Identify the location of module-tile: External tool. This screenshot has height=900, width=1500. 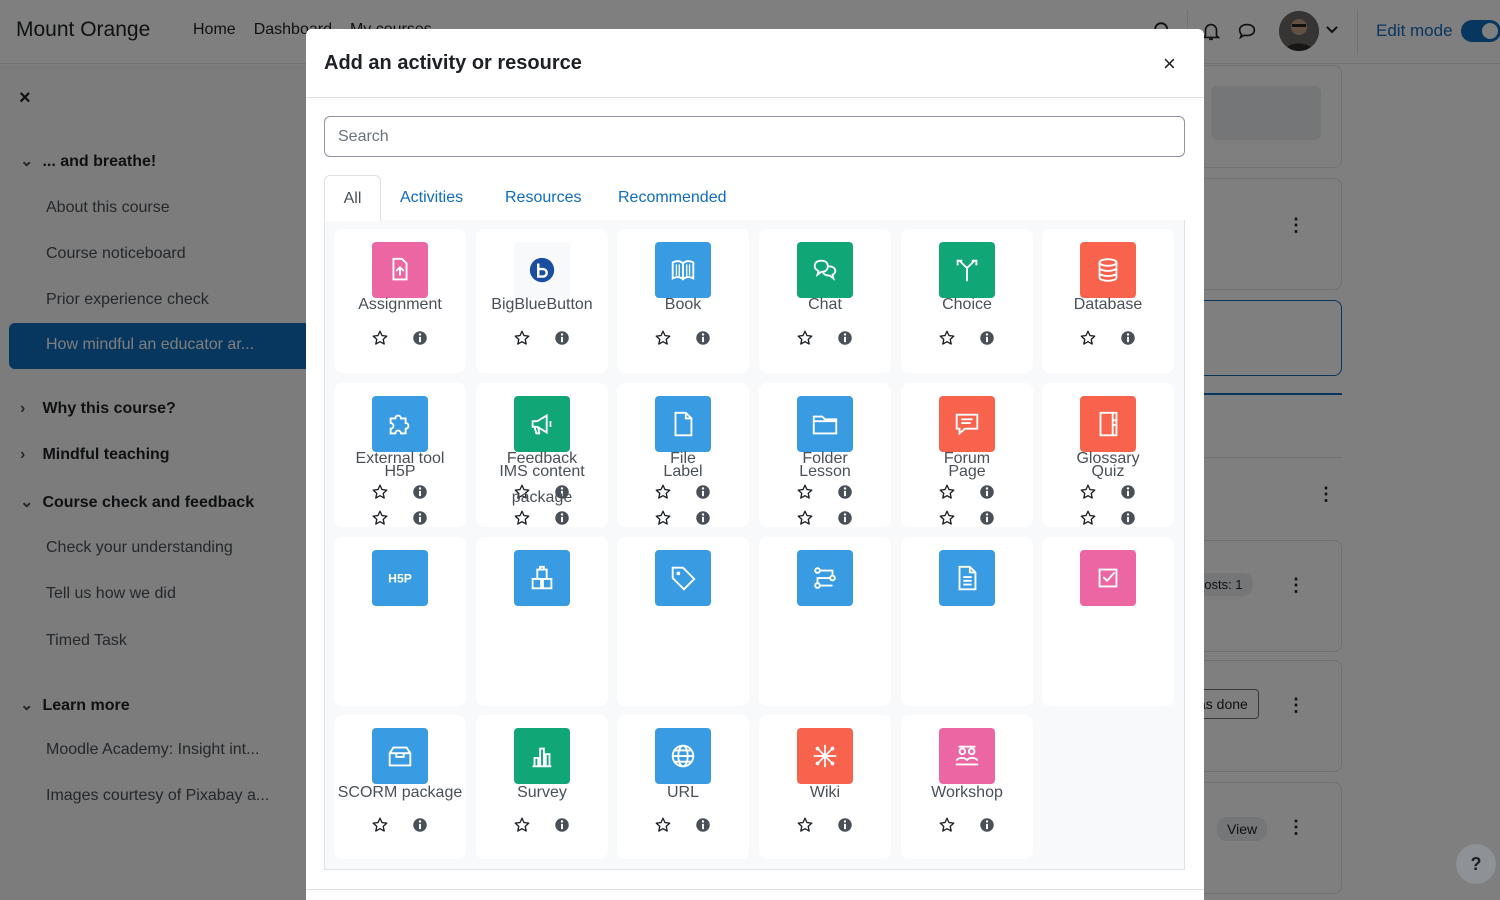
(400, 455).